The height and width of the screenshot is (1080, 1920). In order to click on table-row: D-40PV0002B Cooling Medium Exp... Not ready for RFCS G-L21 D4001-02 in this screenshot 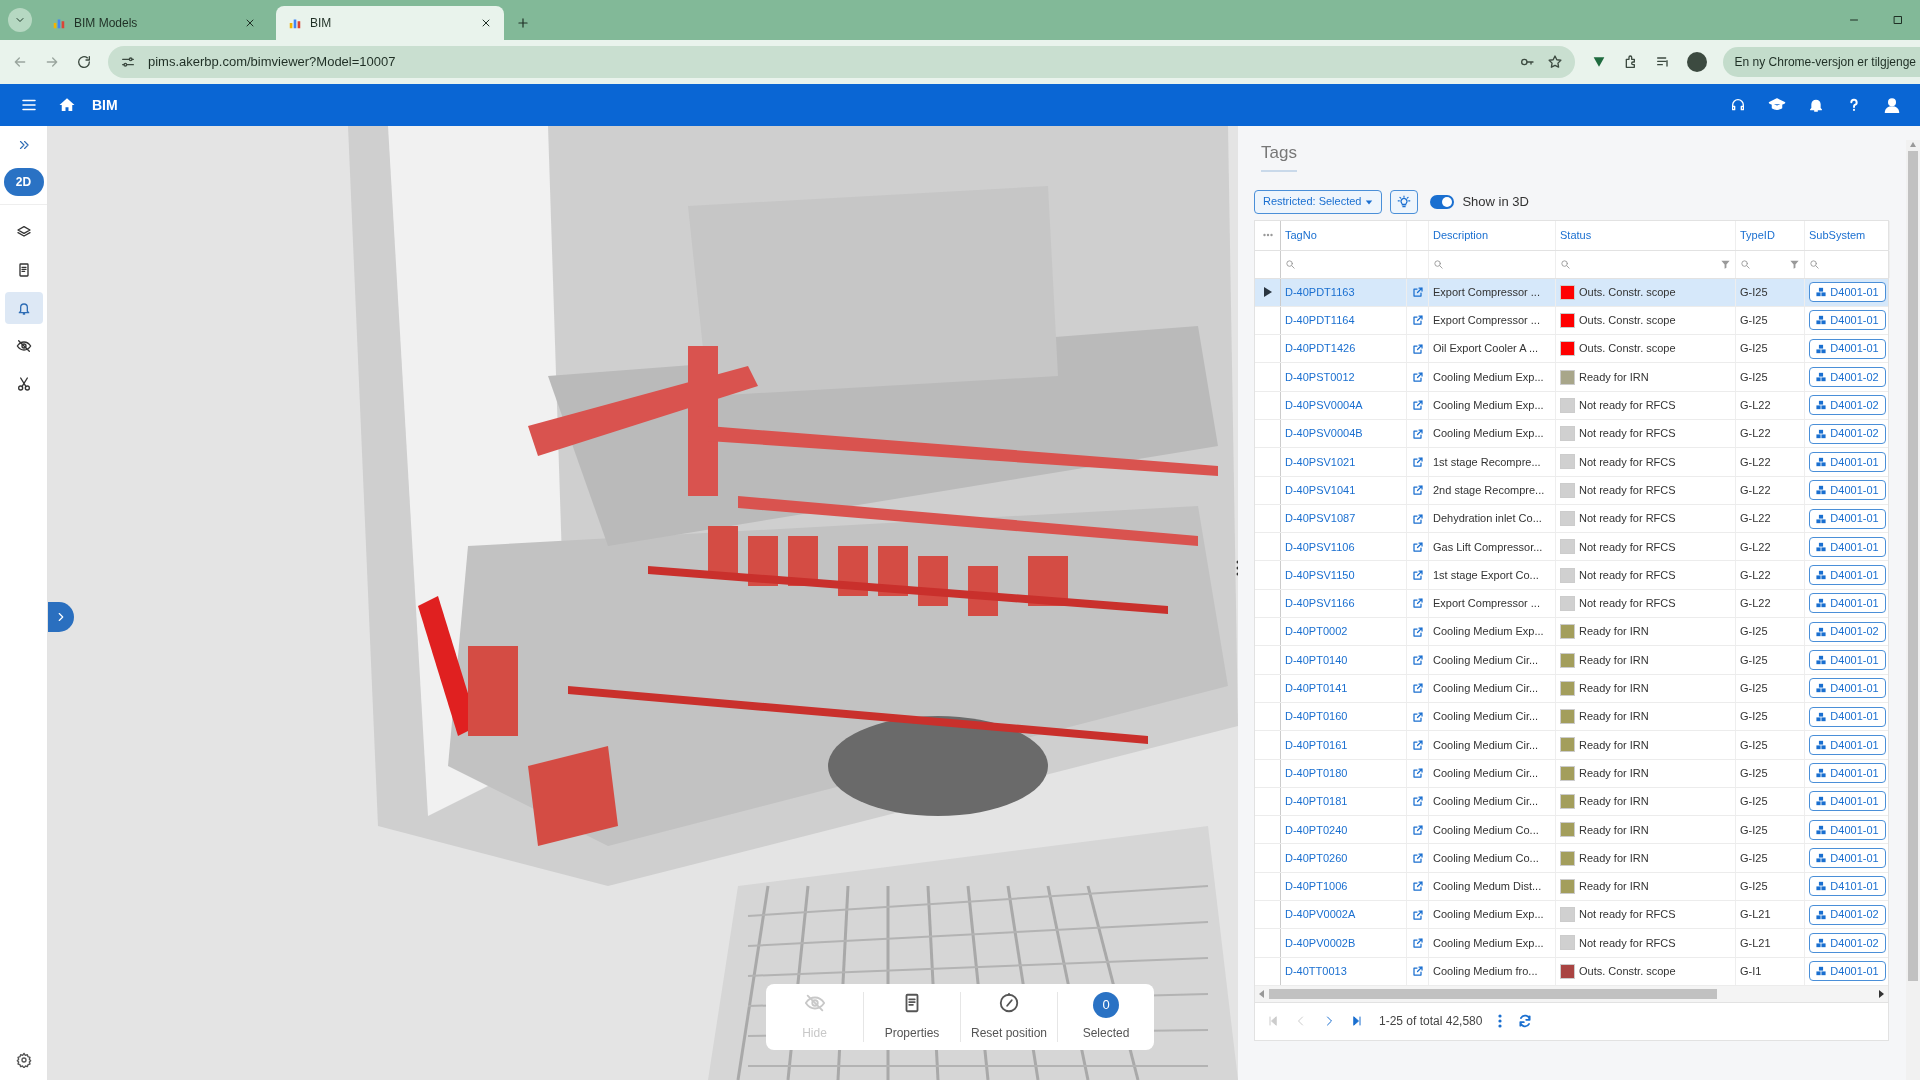, I will do `click(1571, 943)`.